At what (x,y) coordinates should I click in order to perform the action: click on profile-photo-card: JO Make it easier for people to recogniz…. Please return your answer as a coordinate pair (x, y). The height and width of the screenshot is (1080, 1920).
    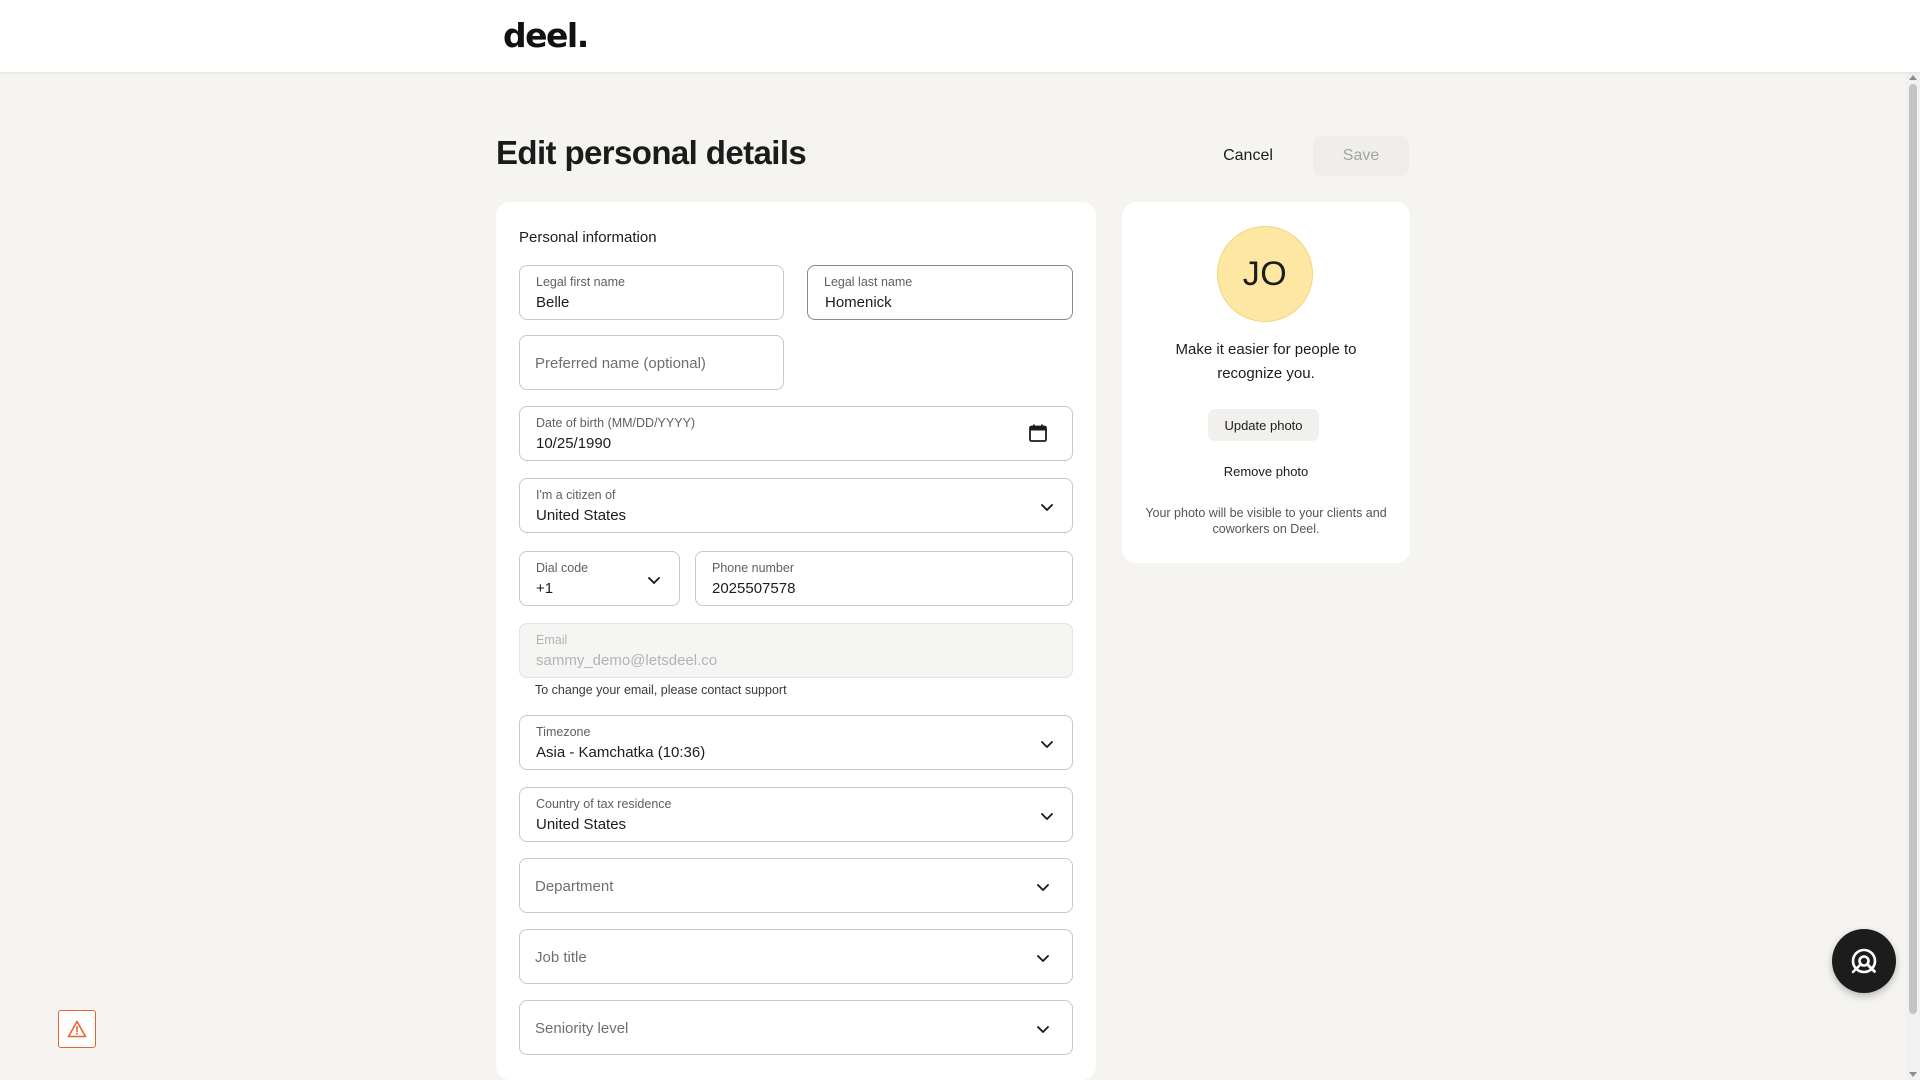
    Looking at the image, I should click on (1266, 382).